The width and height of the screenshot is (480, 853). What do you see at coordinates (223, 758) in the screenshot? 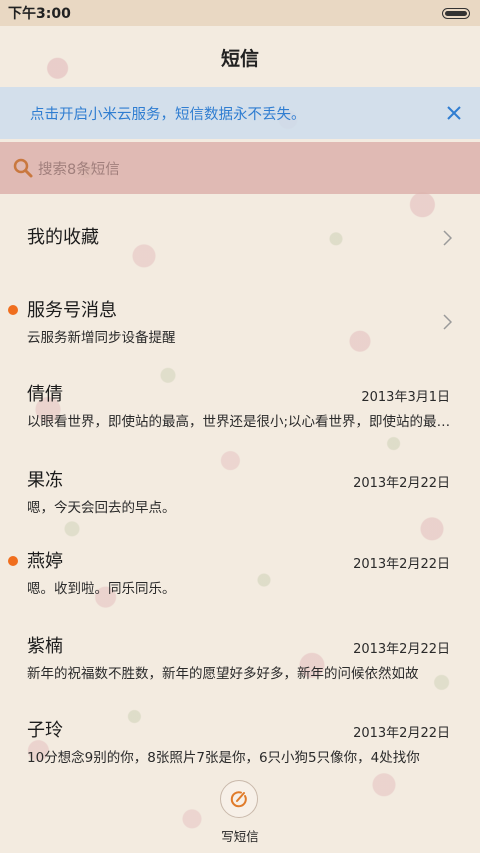
I see `message-preview: 10分想念9别的你，8张照片7张是你，6只小狗5只像你，4处找你` at bounding box center [223, 758].